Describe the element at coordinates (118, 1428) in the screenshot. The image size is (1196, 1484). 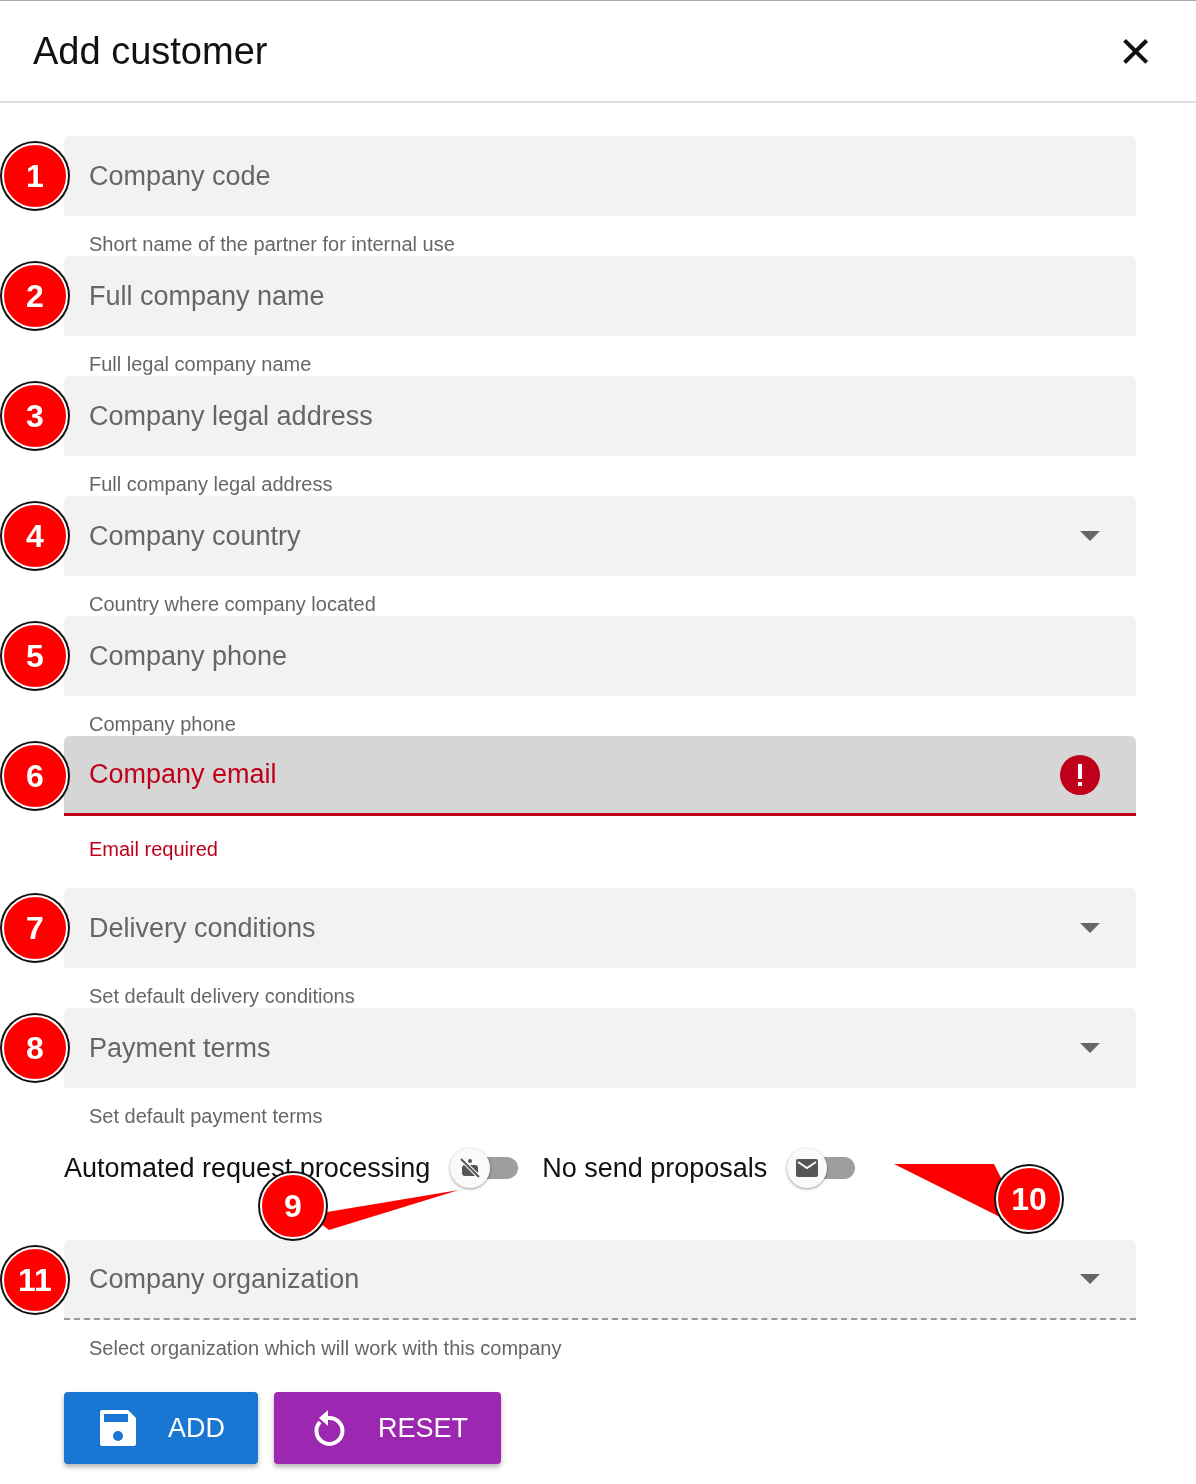
I see `save-icon` at that location.